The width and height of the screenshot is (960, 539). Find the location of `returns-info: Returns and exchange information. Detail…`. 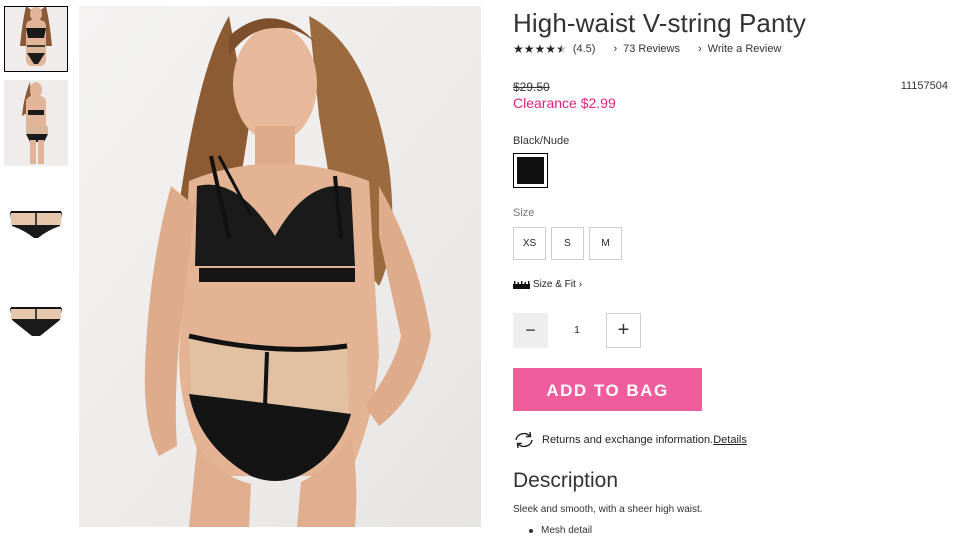

returns-info: Returns and exchange information. Detail… is located at coordinates (630, 440).